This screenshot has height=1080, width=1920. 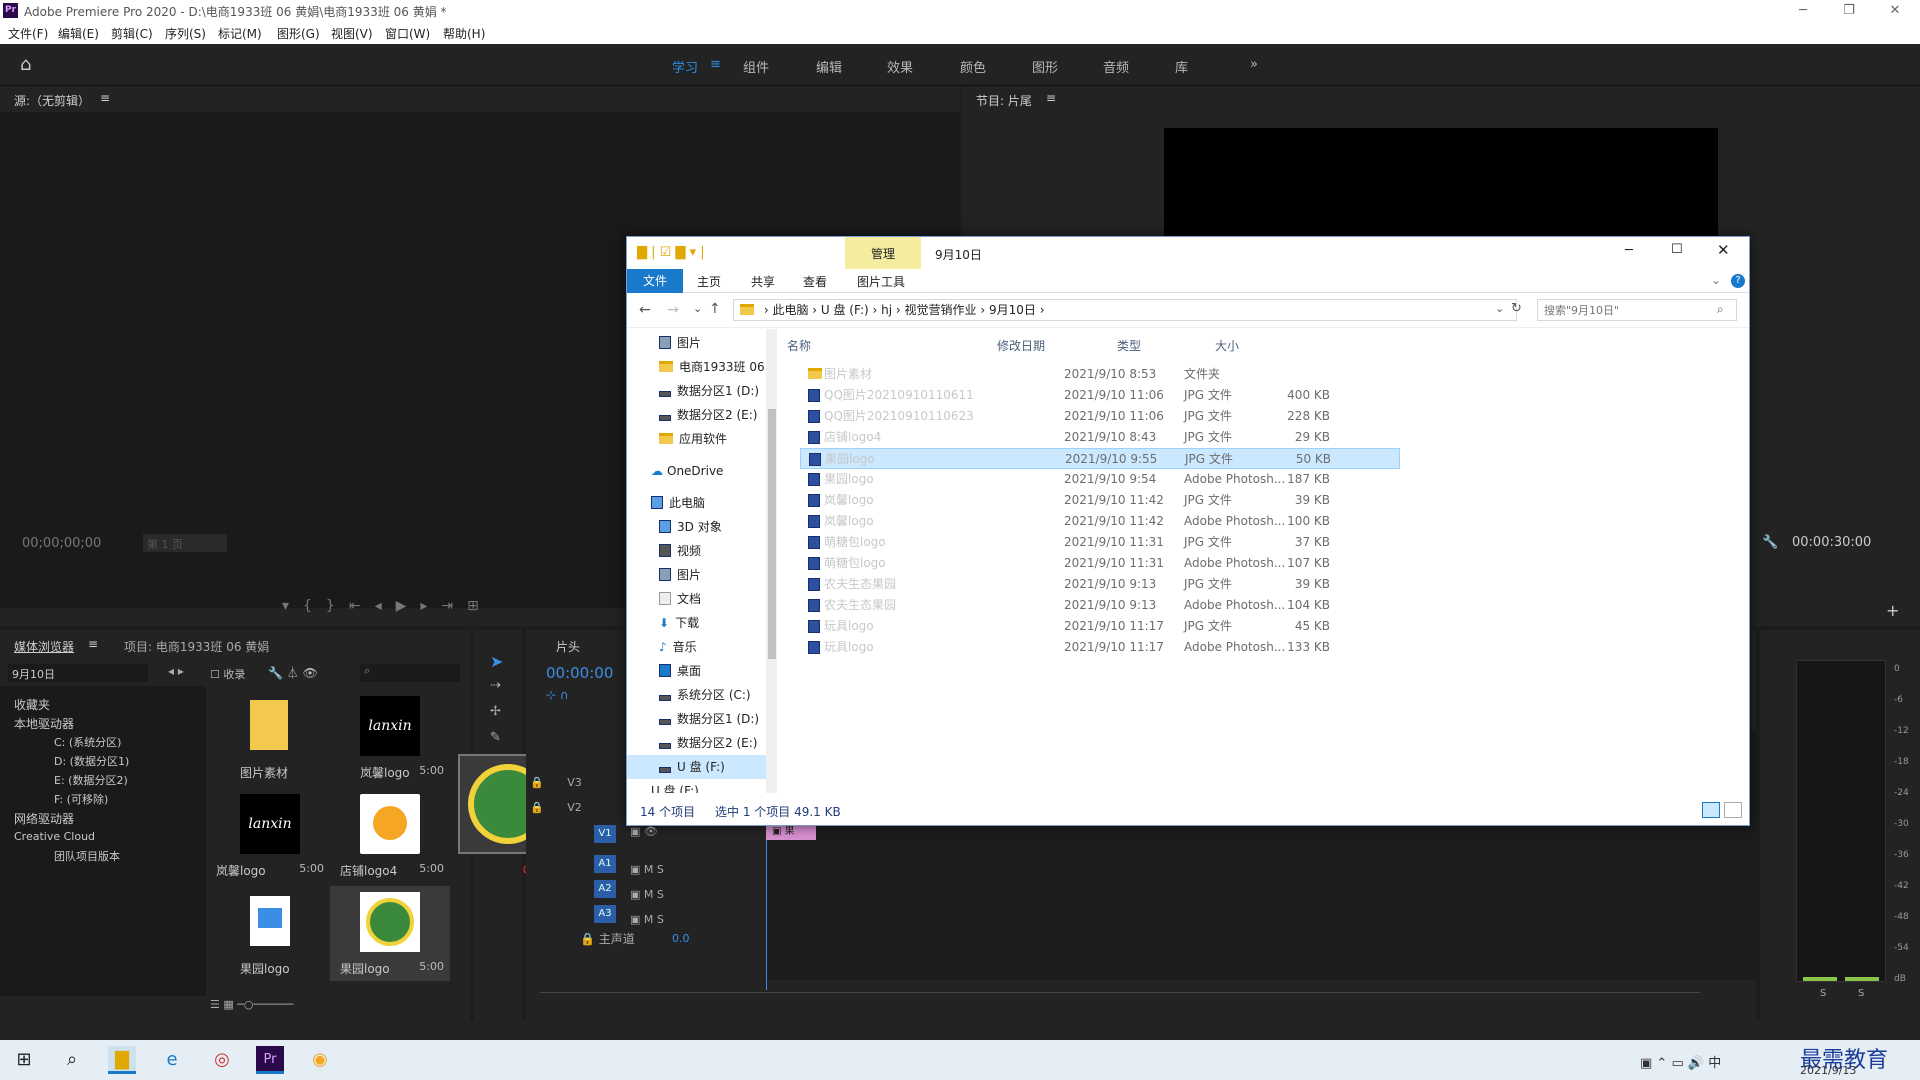 What do you see at coordinates (1100, 542) in the screenshot?
I see `file-row: 萌糖包logo 2021/9/10 11:31 JPG 文件 37 KB` at bounding box center [1100, 542].